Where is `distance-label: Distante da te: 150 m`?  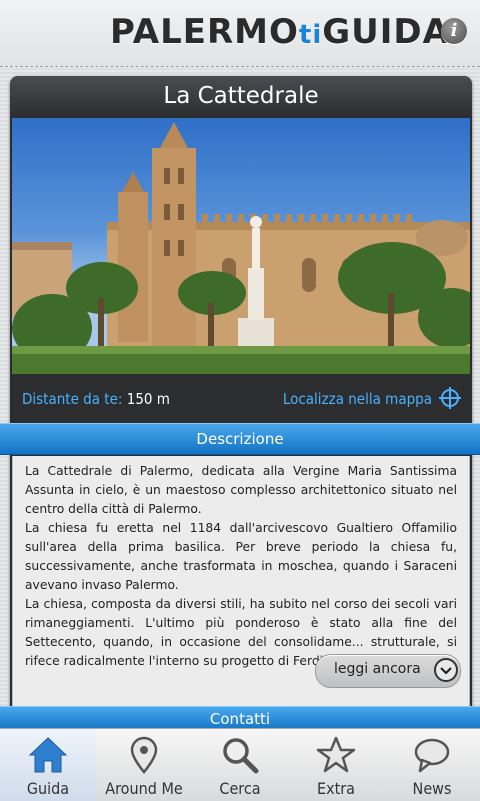 distance-label: Distante da te: 150 m is located at coordinates (96, 399).